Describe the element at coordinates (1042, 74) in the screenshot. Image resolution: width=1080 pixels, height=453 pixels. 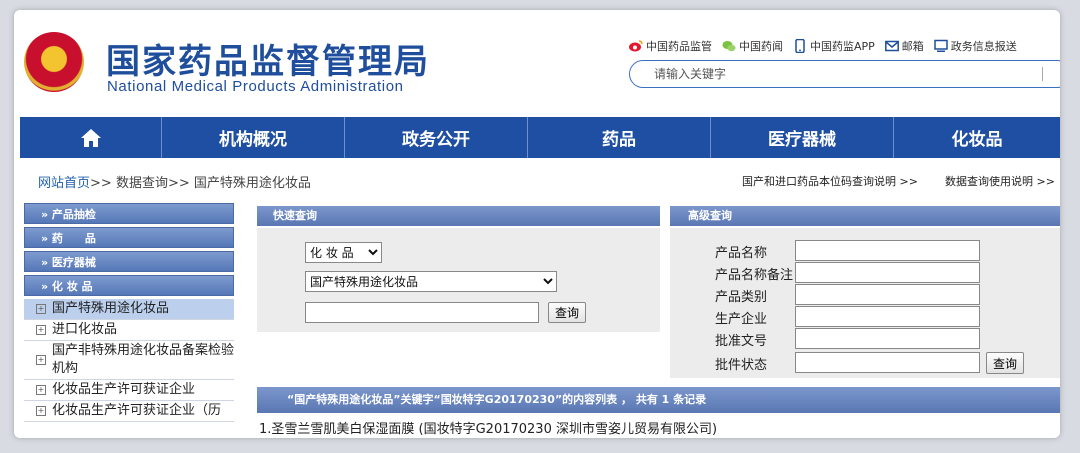
I see `search-divider` at that location.